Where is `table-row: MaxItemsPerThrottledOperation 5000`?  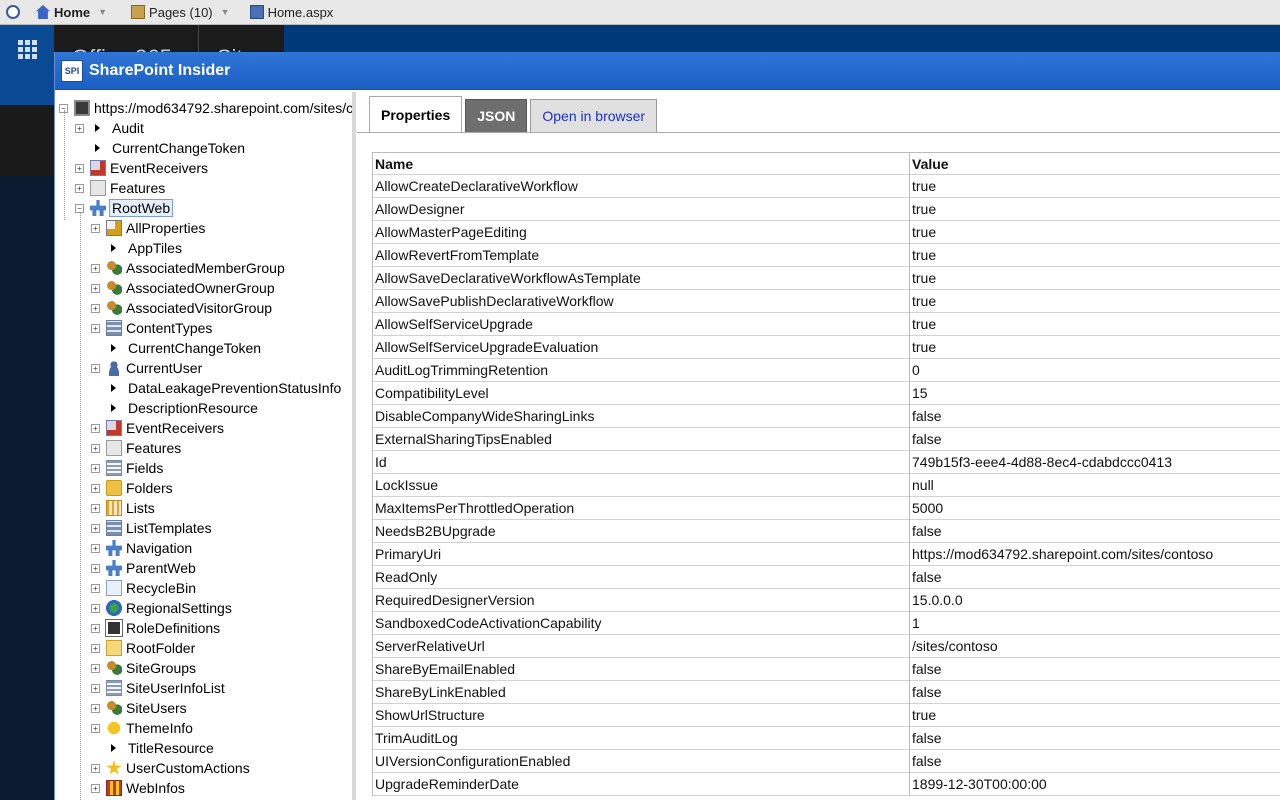 table-row: MaxItemsPerThrottledOperation 5000 is located at coordinates (826, 508).